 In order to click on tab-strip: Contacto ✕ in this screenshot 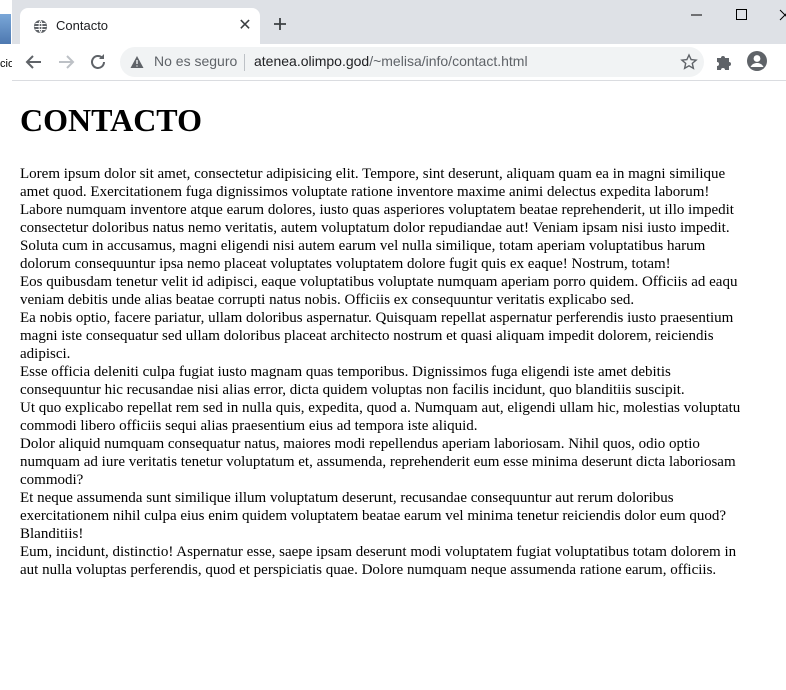, I will do `click(399, 22)`.